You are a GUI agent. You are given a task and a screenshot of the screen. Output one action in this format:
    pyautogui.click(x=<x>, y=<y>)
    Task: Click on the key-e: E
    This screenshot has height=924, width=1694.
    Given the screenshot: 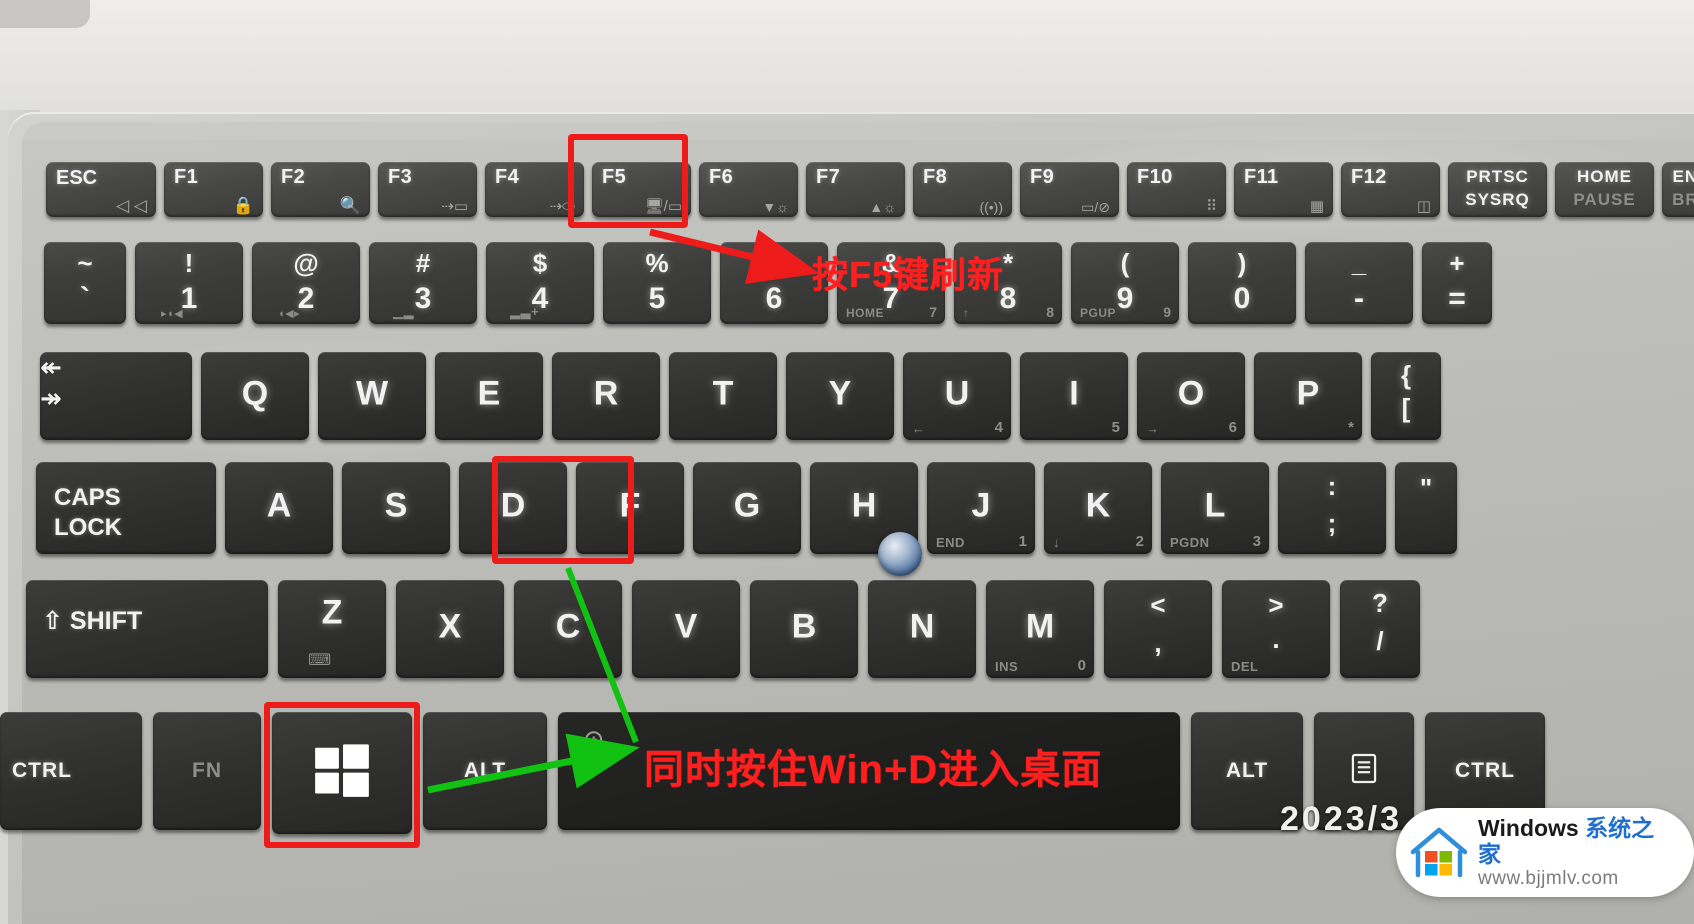 What is the action you would take?
    pyautogui.click(x=489, y=396)
    